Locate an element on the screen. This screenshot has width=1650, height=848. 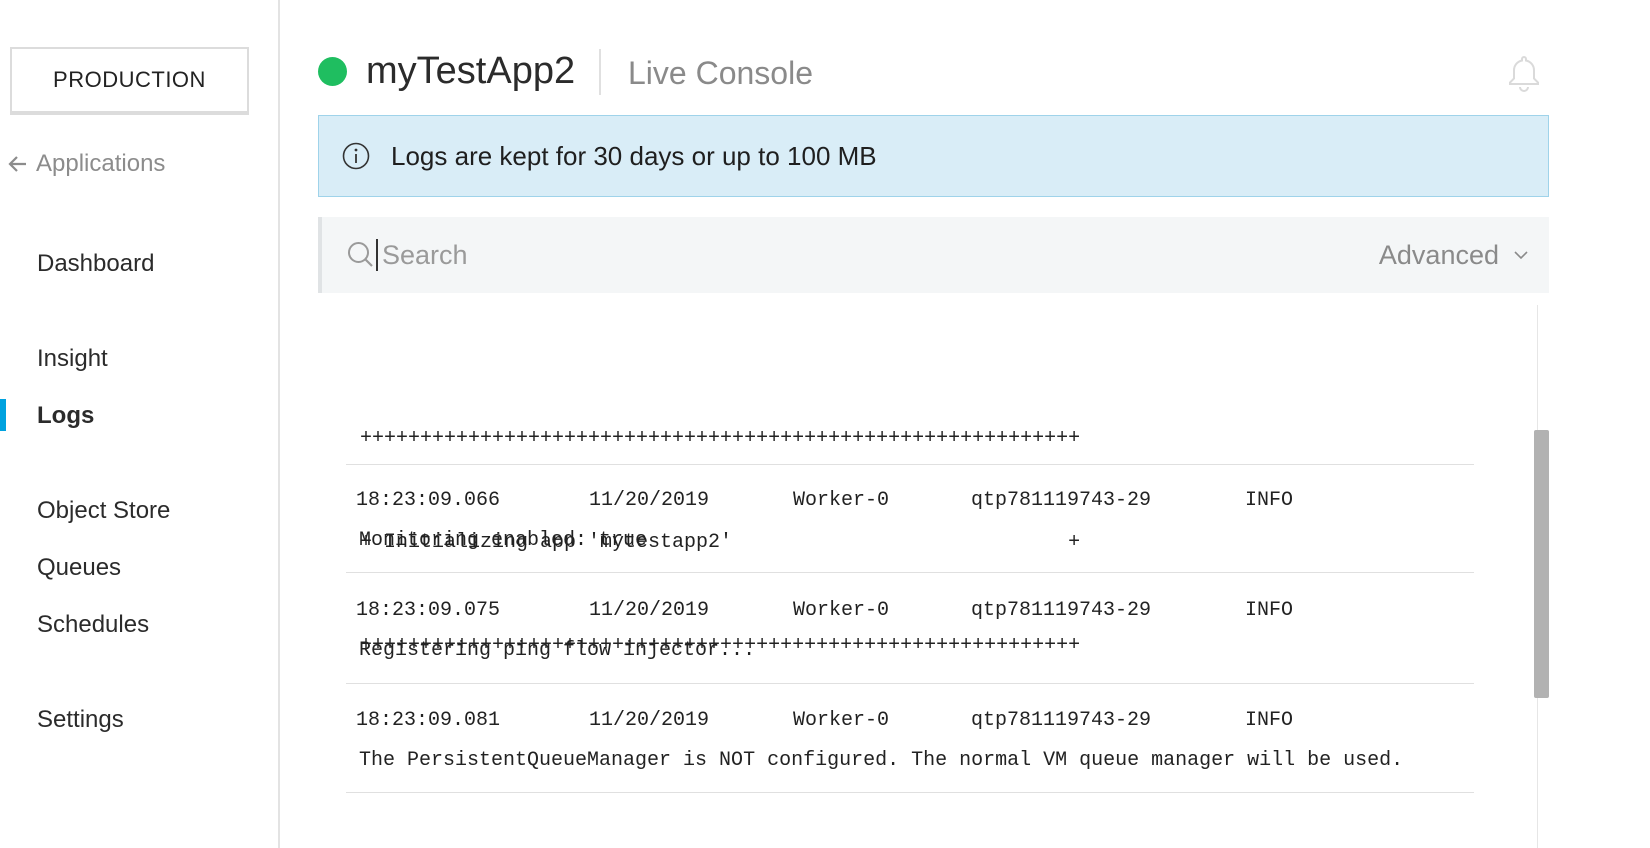
advanced-search-toggle: Advanced is located at coordinates (1454, 255).